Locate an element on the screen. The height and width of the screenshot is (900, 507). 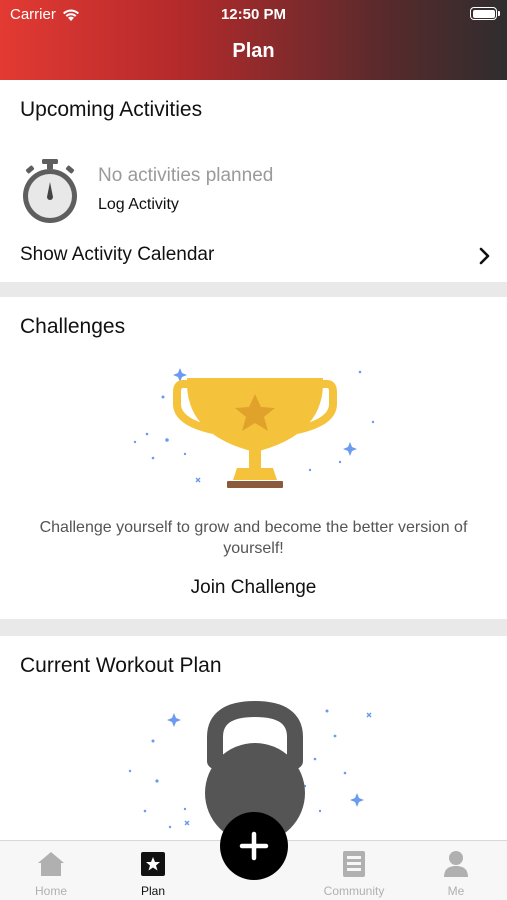
chevron-right-icon is located at coordinates (484, 256).